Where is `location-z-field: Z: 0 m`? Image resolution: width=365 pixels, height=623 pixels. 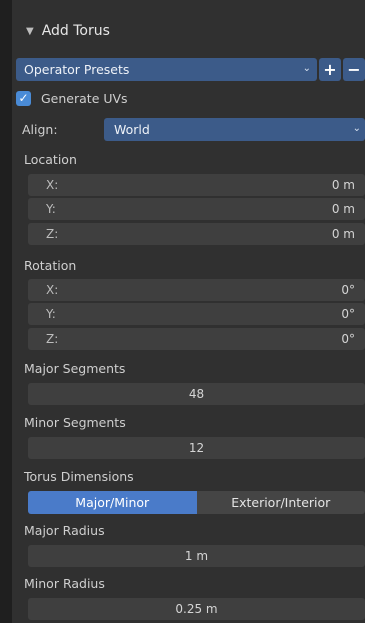 location-z-field: Z: 0 m is located at coordinates (196, 234).